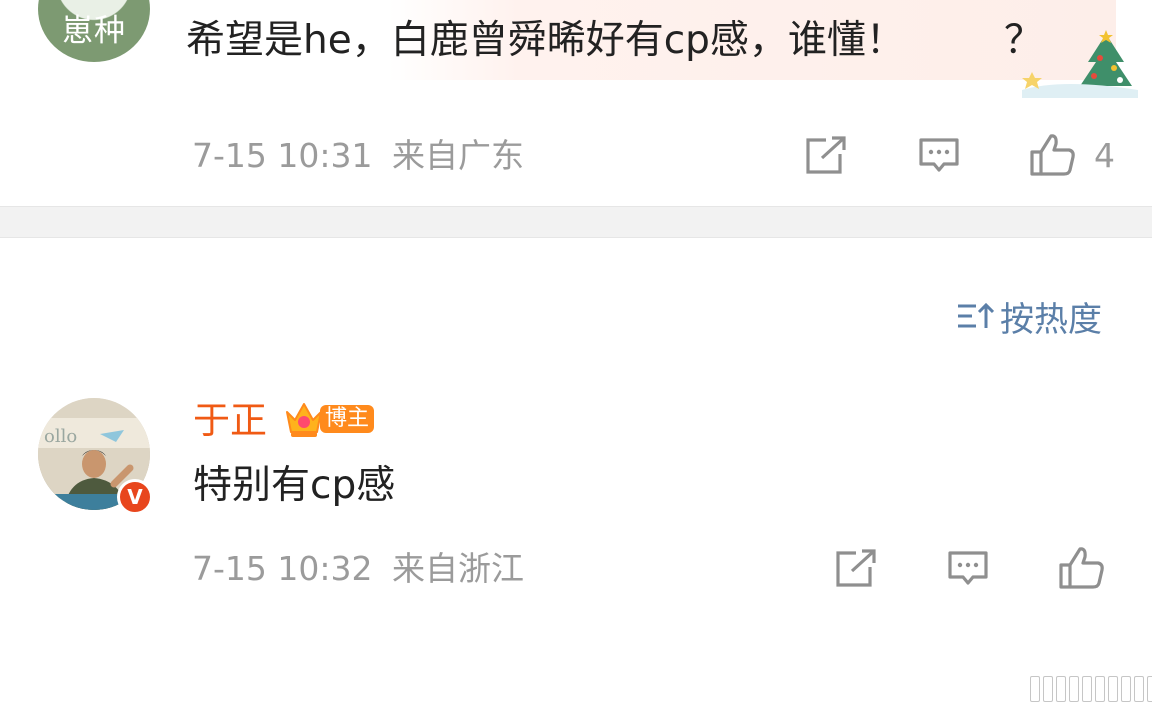  What do you see at coordinates (230, 421) in the screenshot?
I see `commenter-name: 于正` at bounding box center [230, 421].